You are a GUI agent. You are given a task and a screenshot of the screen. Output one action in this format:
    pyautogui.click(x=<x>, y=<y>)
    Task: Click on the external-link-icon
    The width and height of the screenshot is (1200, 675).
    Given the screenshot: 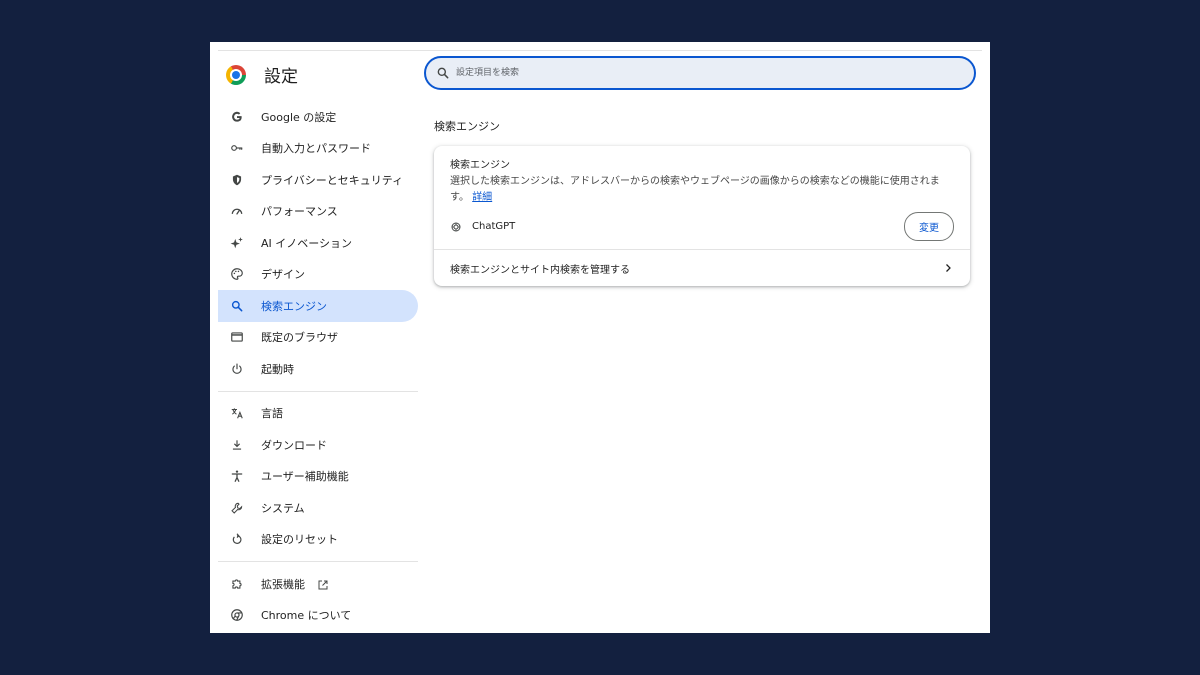 What is the action you would take?
    pyautogui.click(x=323, y=584)
    